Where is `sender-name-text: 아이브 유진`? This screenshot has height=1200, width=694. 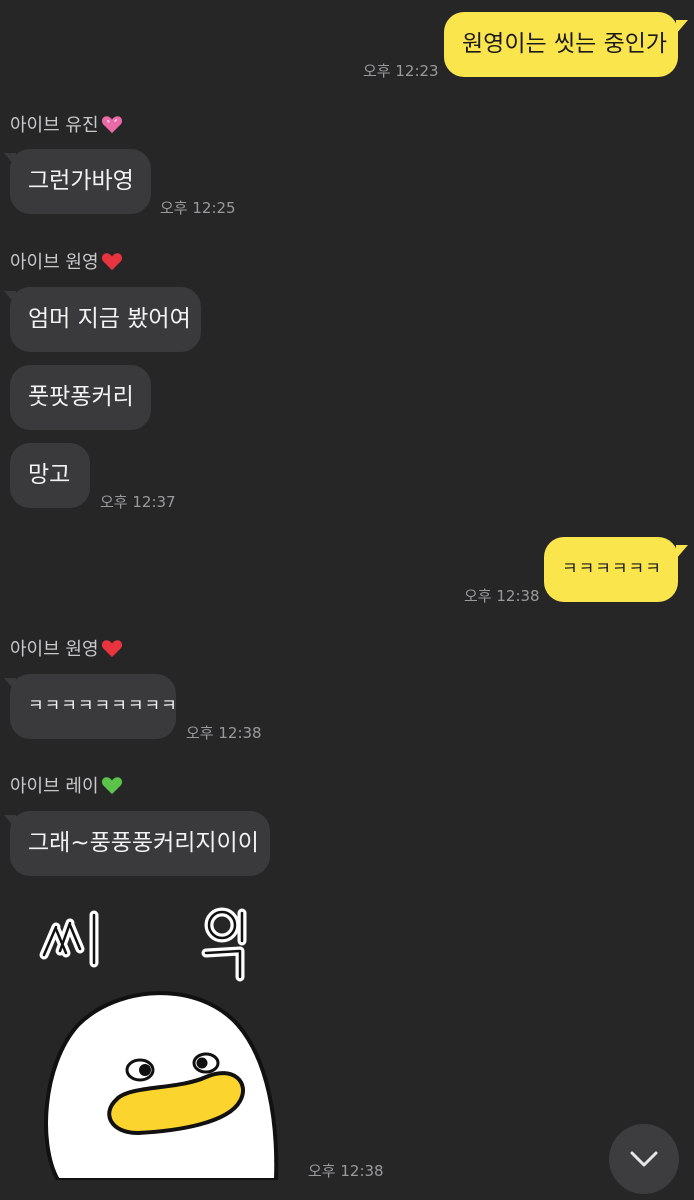
sender-name-text: 아이브 유진 is located at coordinates (54, 125).